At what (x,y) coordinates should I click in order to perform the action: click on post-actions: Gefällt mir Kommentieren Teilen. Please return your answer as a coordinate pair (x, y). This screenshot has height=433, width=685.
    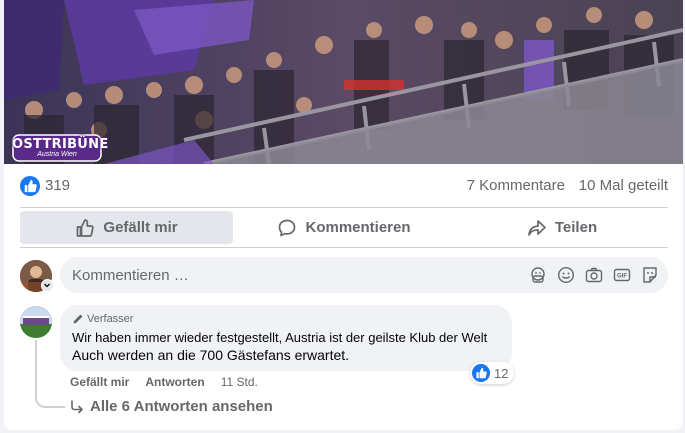
    Looking at the image, I should click on (344, 228).